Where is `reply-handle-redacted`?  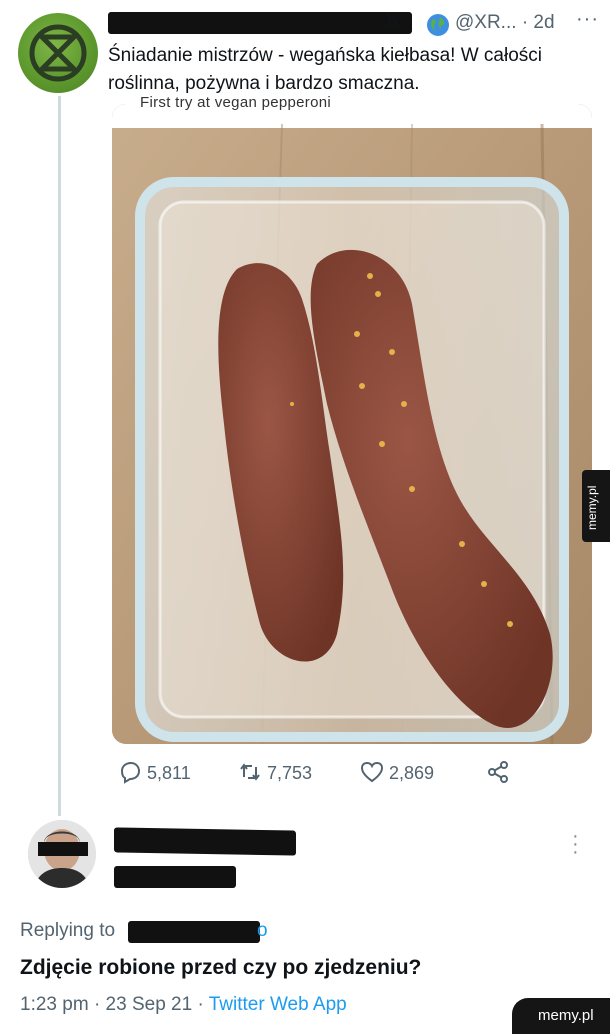 reply-handle-redacted is located at coordinates (175, 877).